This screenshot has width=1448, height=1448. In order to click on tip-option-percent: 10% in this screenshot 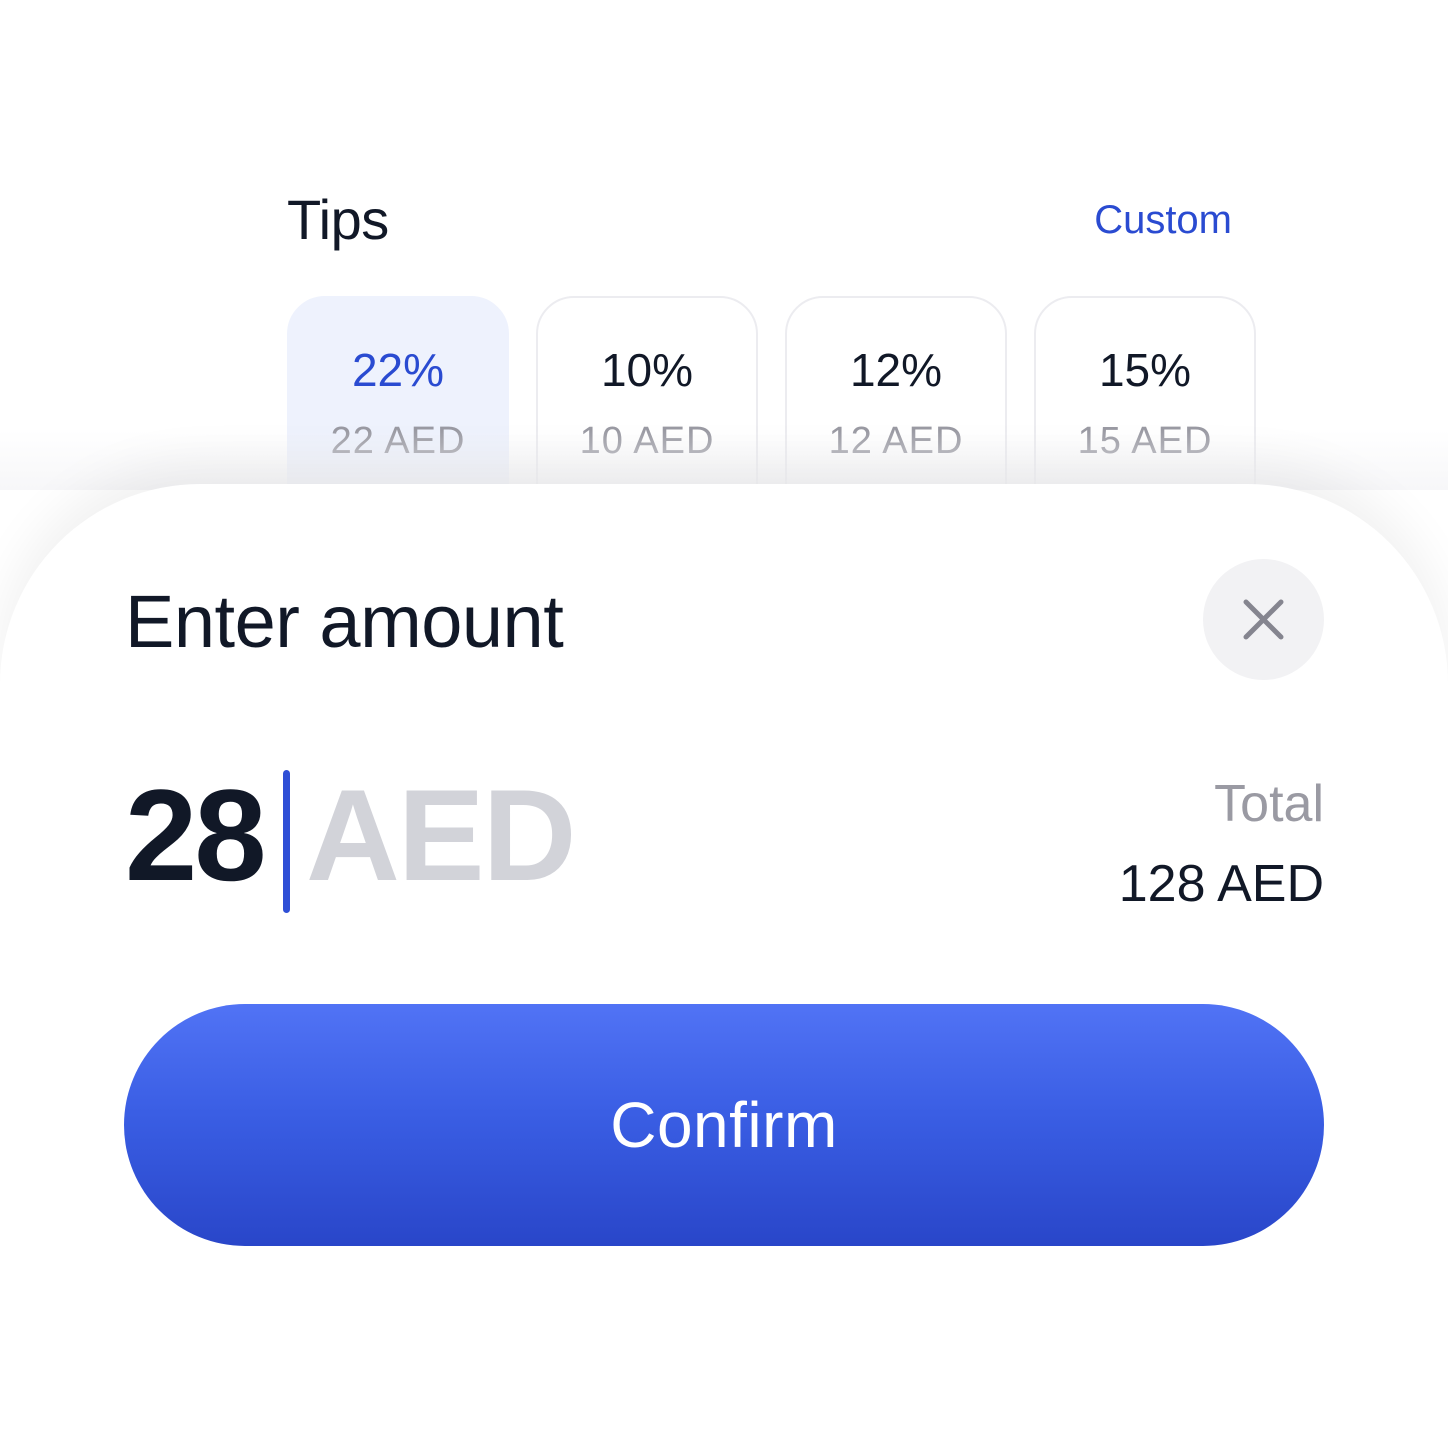, I will do `click(647, 370)`.